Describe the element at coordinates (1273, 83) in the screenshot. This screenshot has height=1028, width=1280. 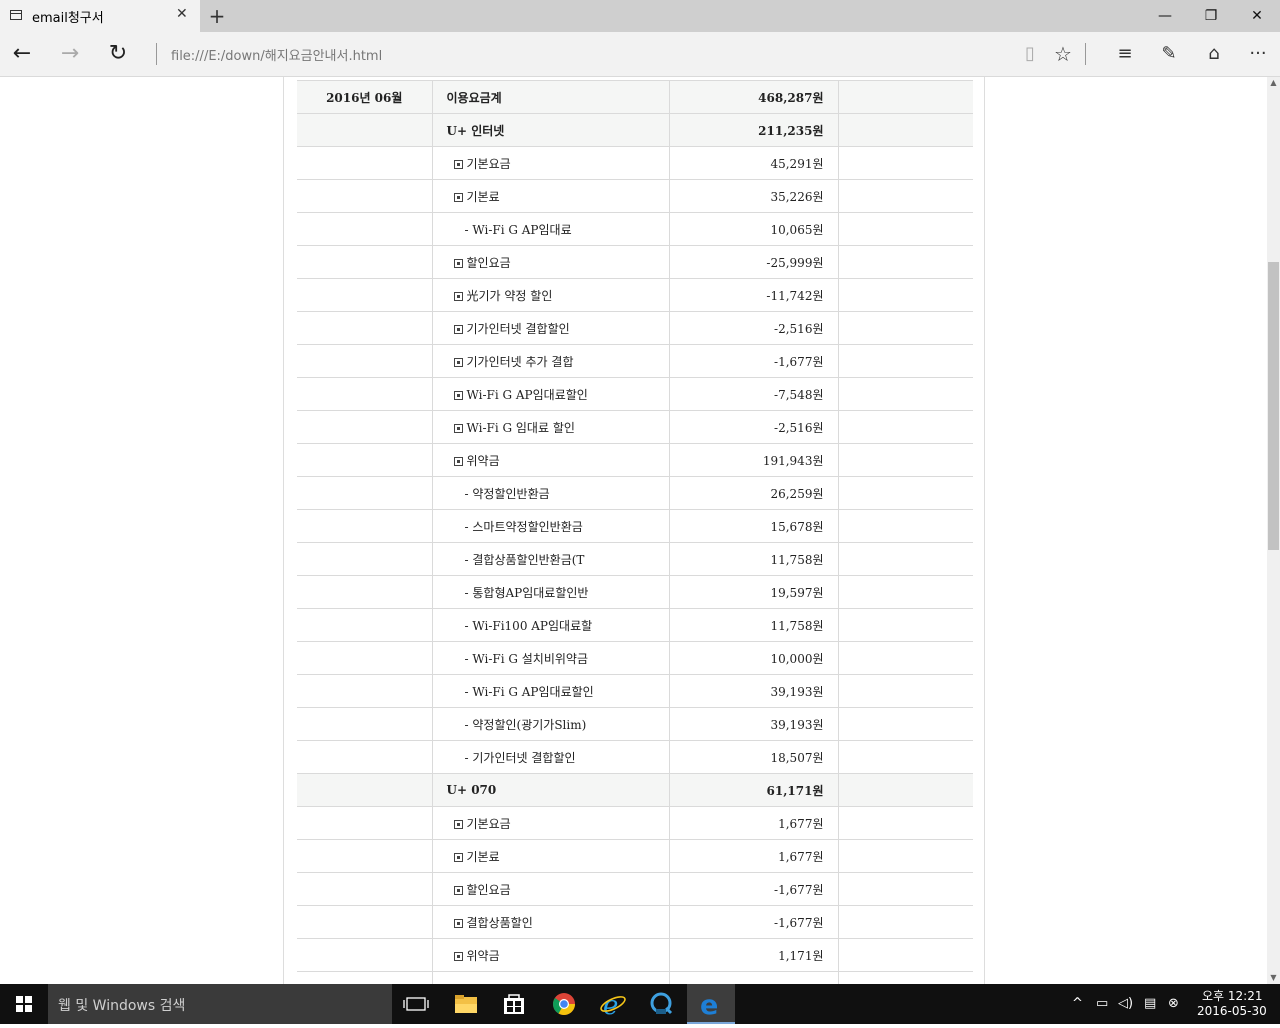
I see `scroll-up-icon: ▲` at that location.